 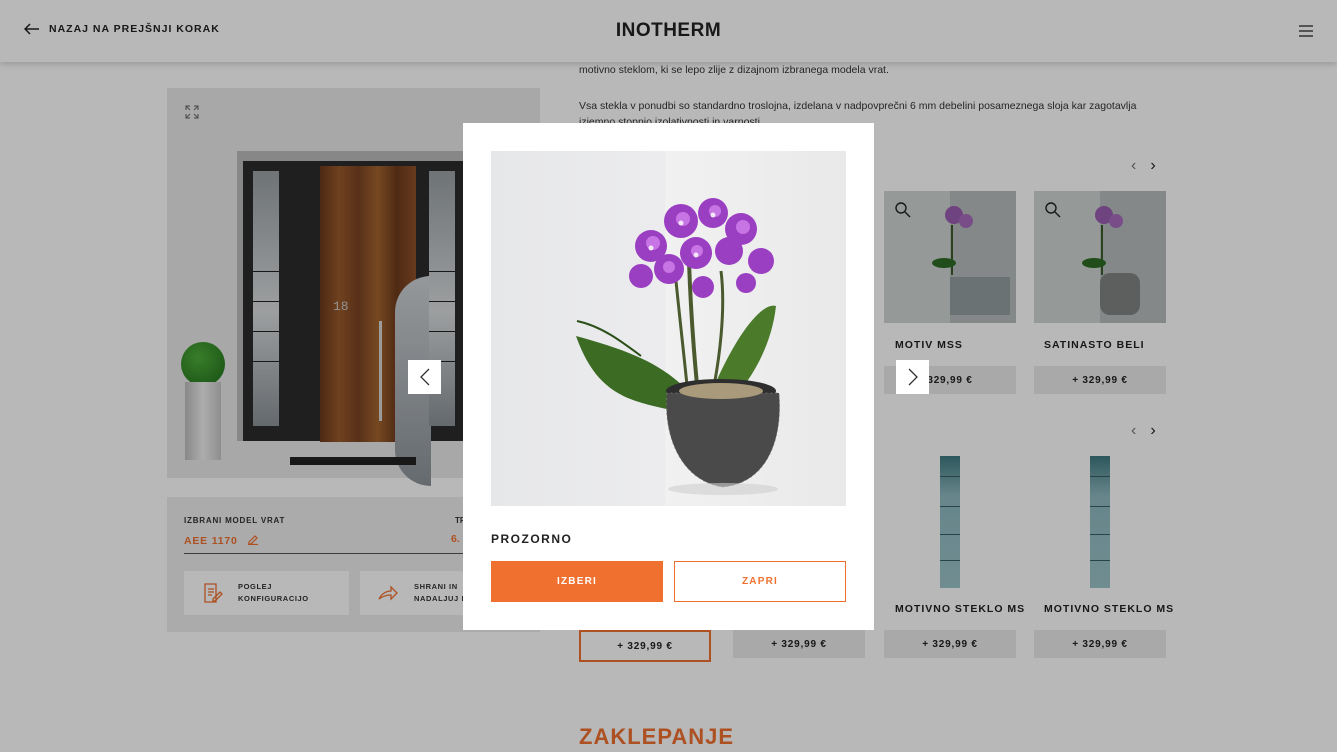 I want to click on modal-prev-button, so click(x=424, y=377).